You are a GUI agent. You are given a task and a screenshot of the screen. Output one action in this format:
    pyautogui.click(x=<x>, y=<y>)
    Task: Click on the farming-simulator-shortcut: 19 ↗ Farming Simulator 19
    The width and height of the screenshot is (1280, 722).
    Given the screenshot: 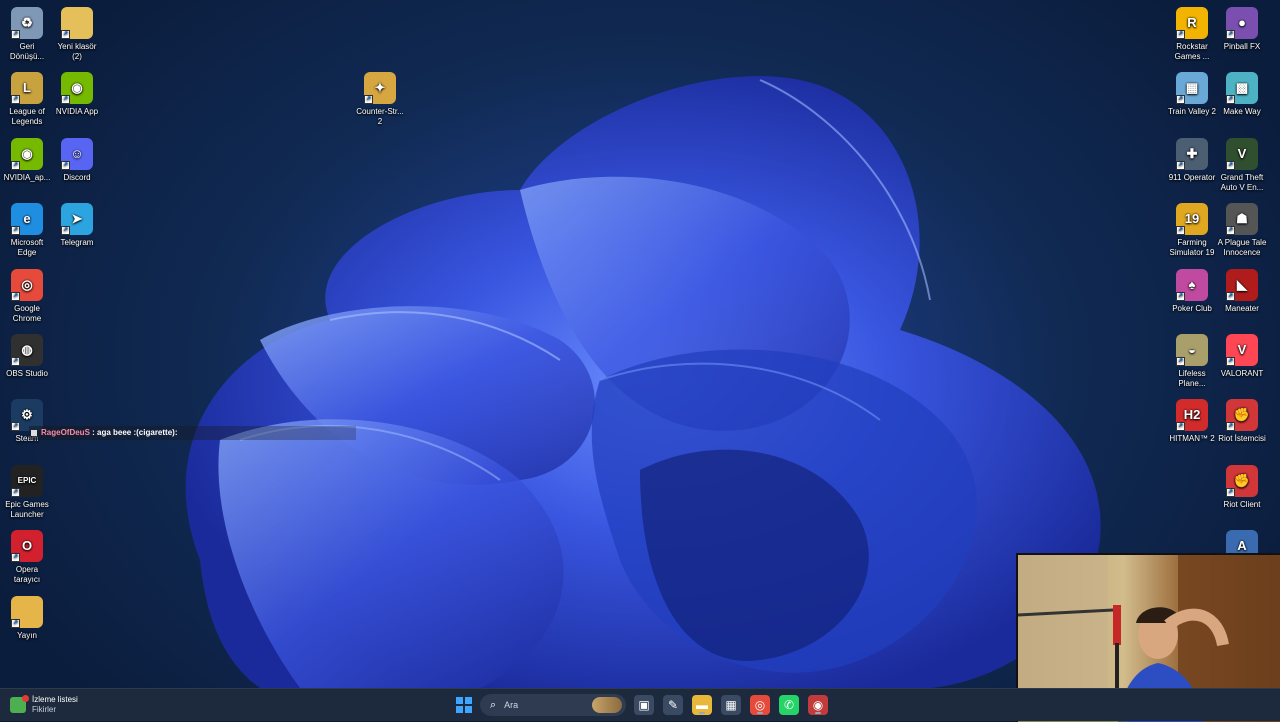 What is the action you would take?
    pyautogui.click(x=1192, y=230)
    